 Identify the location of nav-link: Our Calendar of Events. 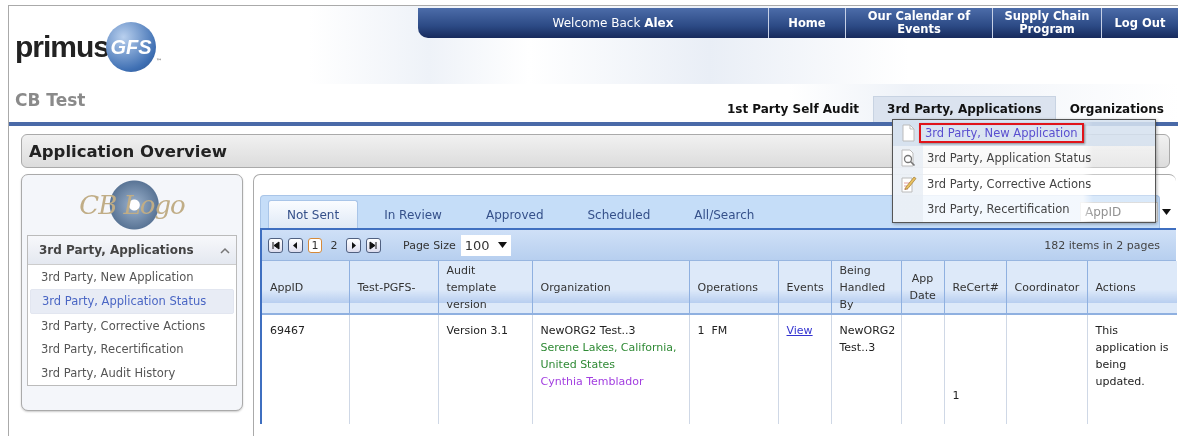
(918, 23).